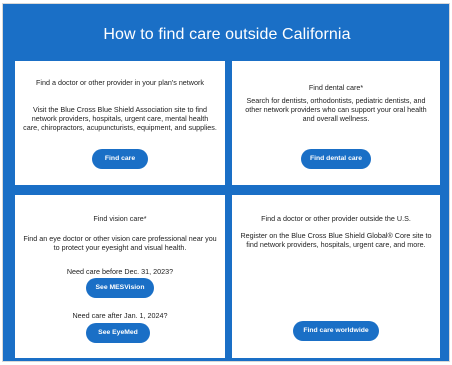  Describe the element at coordinates (120, 271) in the screenshot. I see `vision-note-before: Need care before Dec. 31, 2023?` at that location.